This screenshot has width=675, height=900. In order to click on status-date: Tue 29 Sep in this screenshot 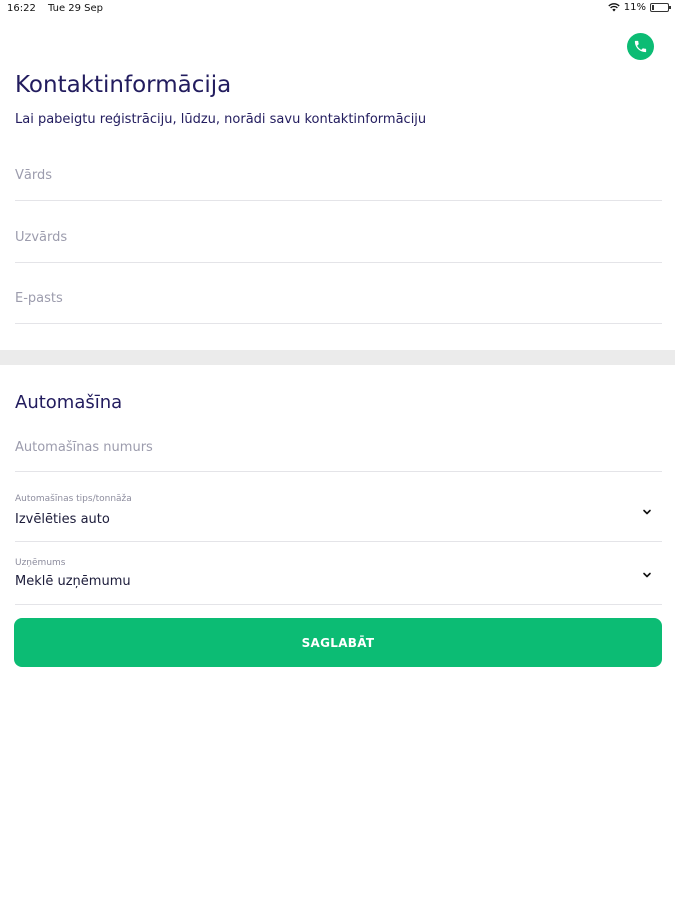, I will do `click(76, 8)`.